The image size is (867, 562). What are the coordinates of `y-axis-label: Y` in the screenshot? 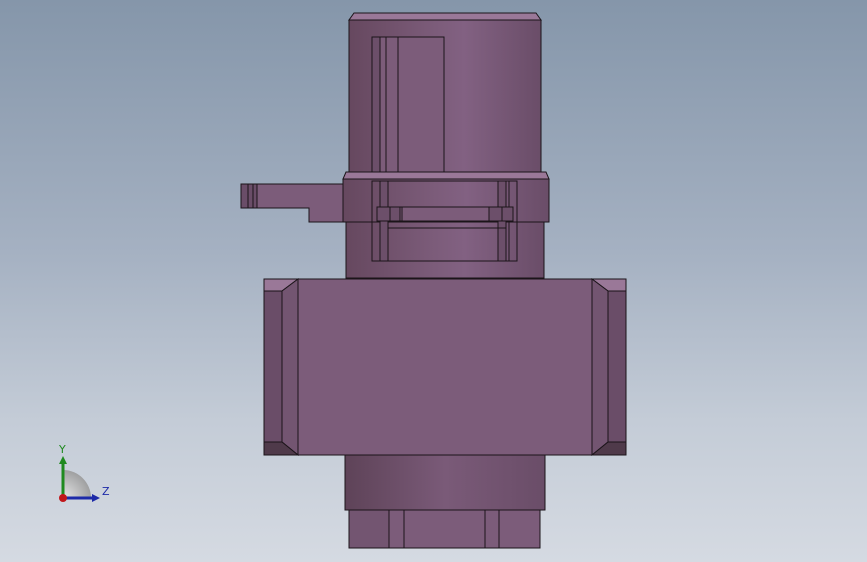 It's located at (62, 449).